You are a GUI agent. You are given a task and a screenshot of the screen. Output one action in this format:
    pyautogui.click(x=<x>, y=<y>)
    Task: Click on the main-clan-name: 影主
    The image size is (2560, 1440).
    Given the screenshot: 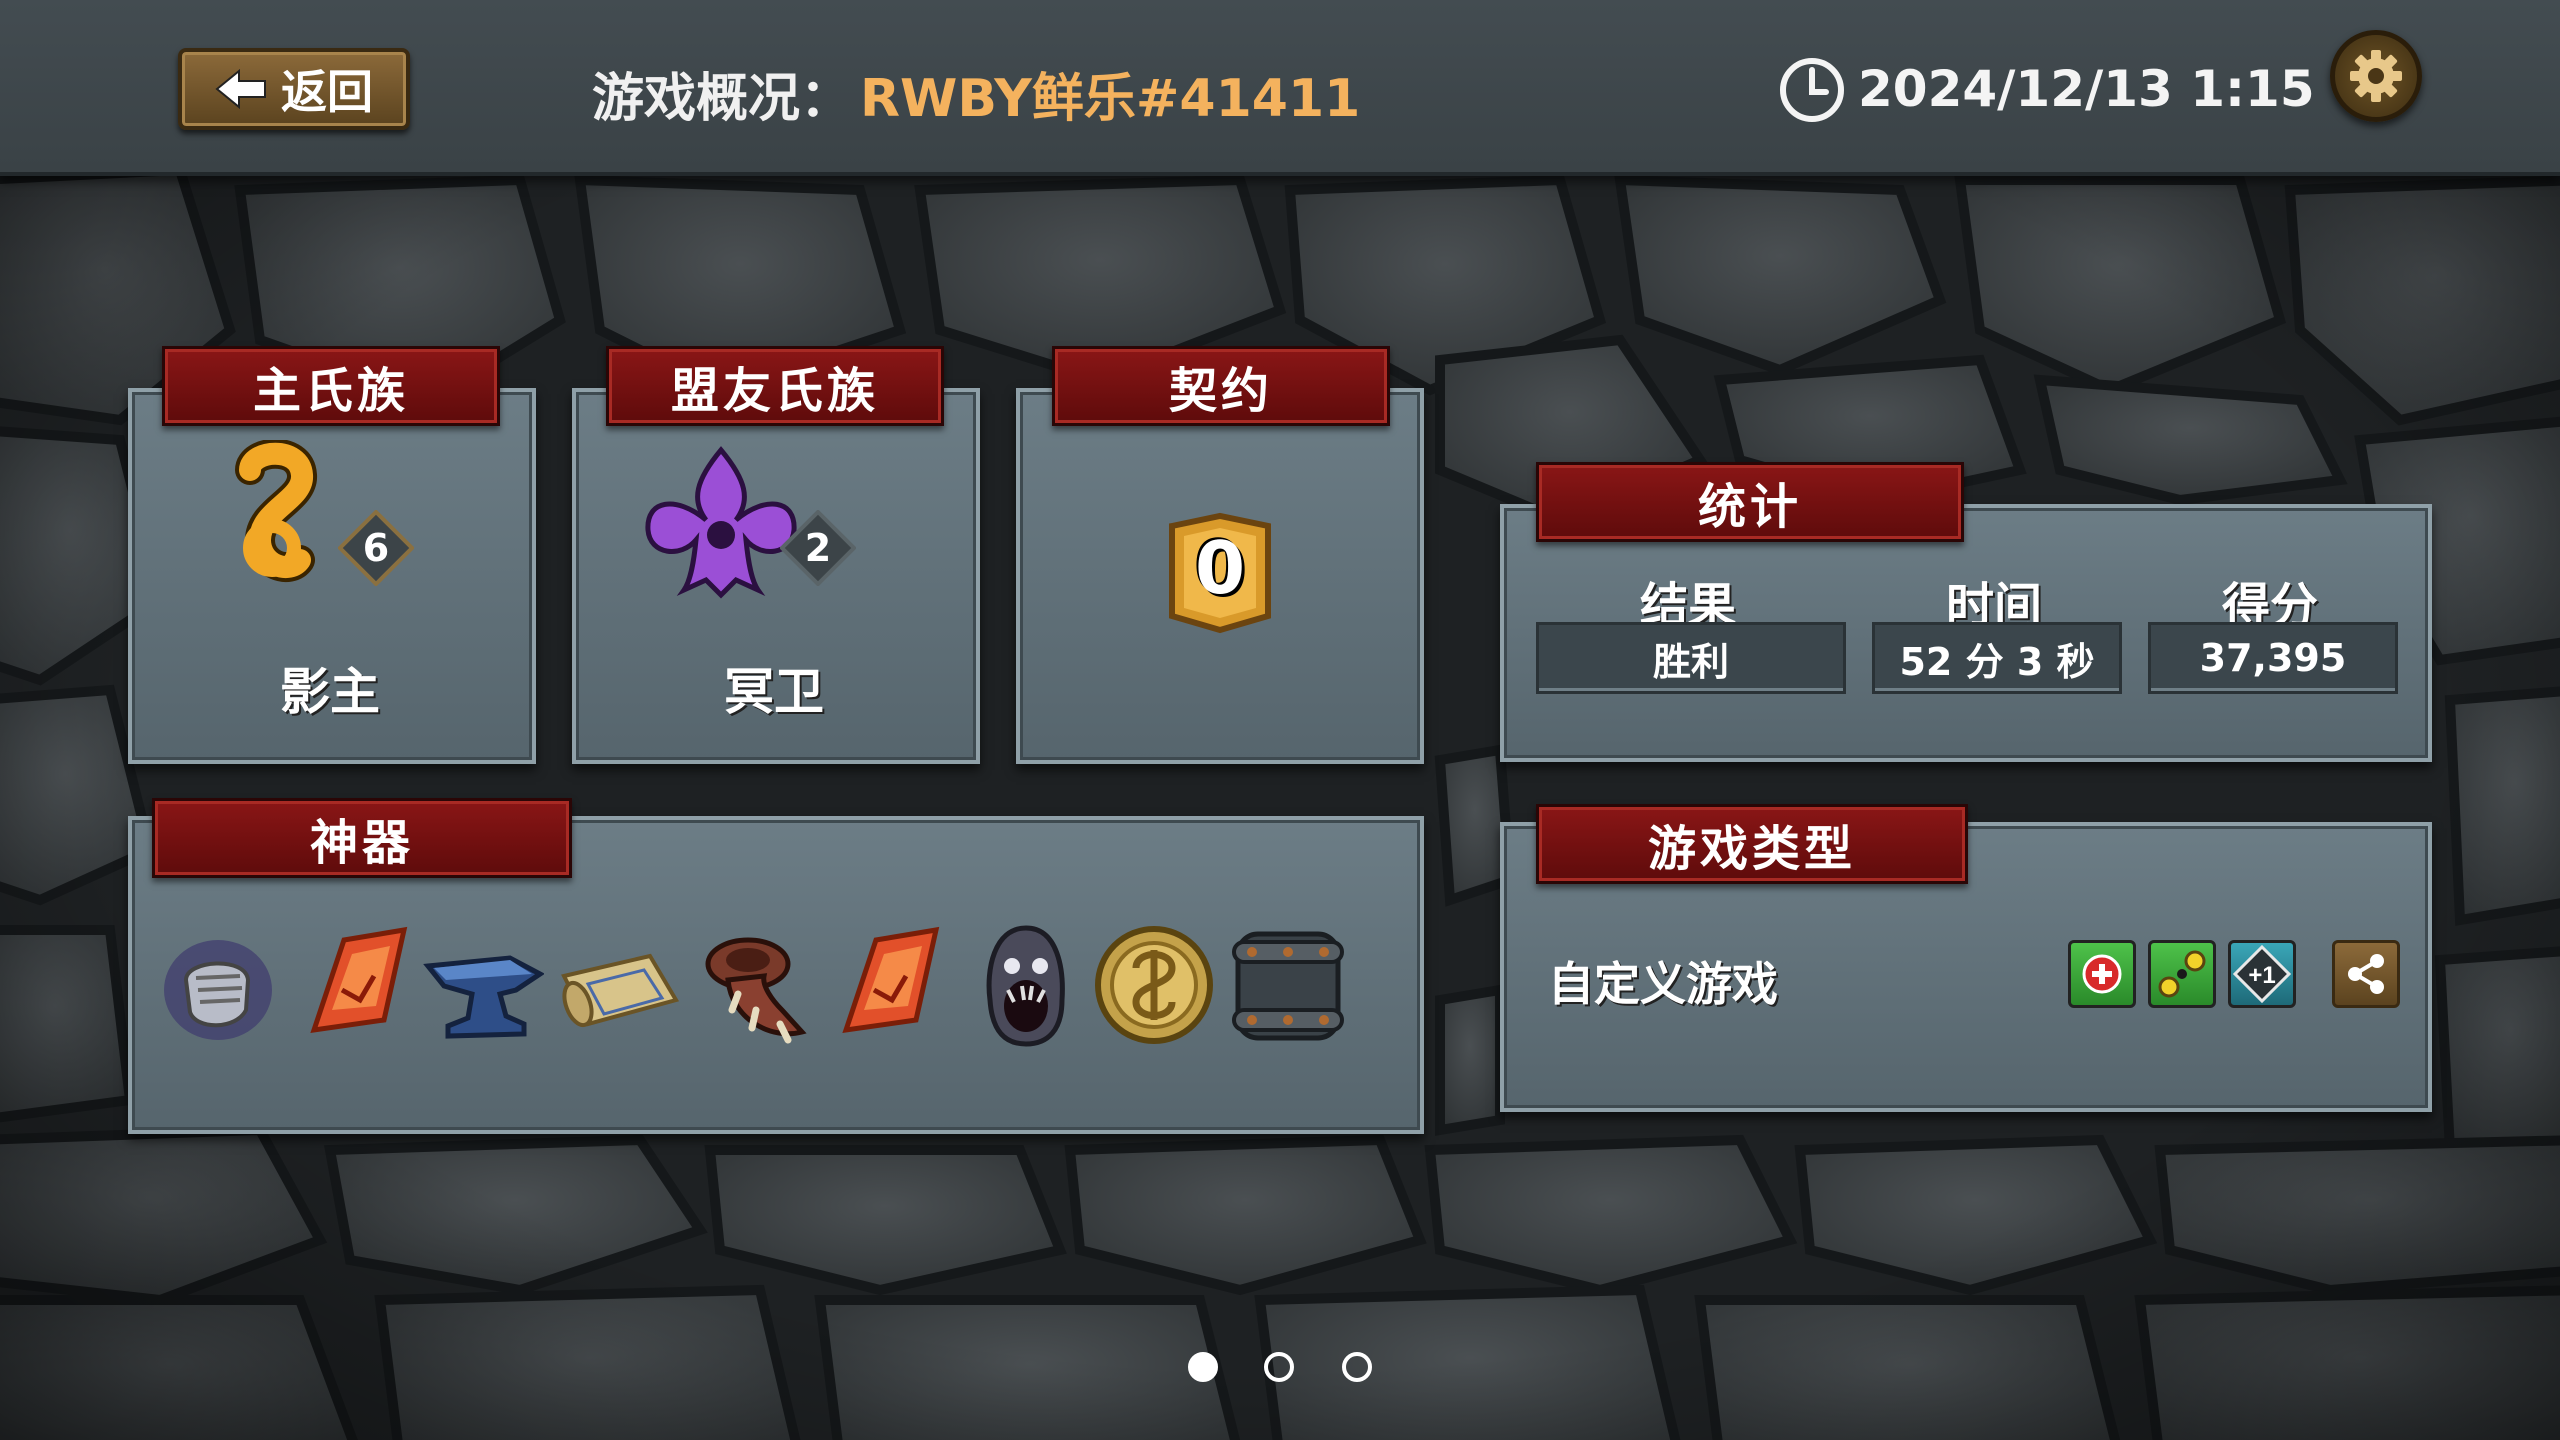 What is the action you would take?
    pyautogui.click(x=330, y=692)
    